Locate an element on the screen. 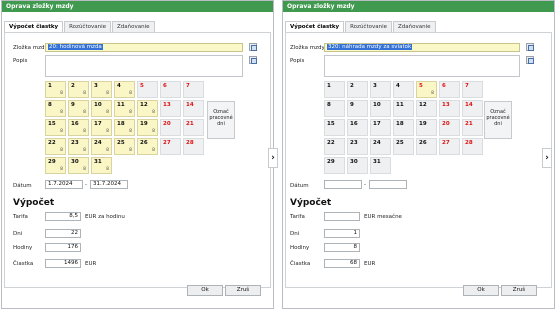 This screenshot has height=309, width=560. calendar-day: 11 8 is located at coordinates (124, 108).